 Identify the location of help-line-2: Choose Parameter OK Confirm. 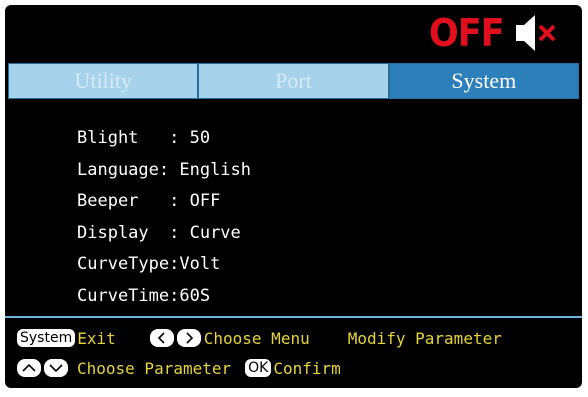
(179, 368).